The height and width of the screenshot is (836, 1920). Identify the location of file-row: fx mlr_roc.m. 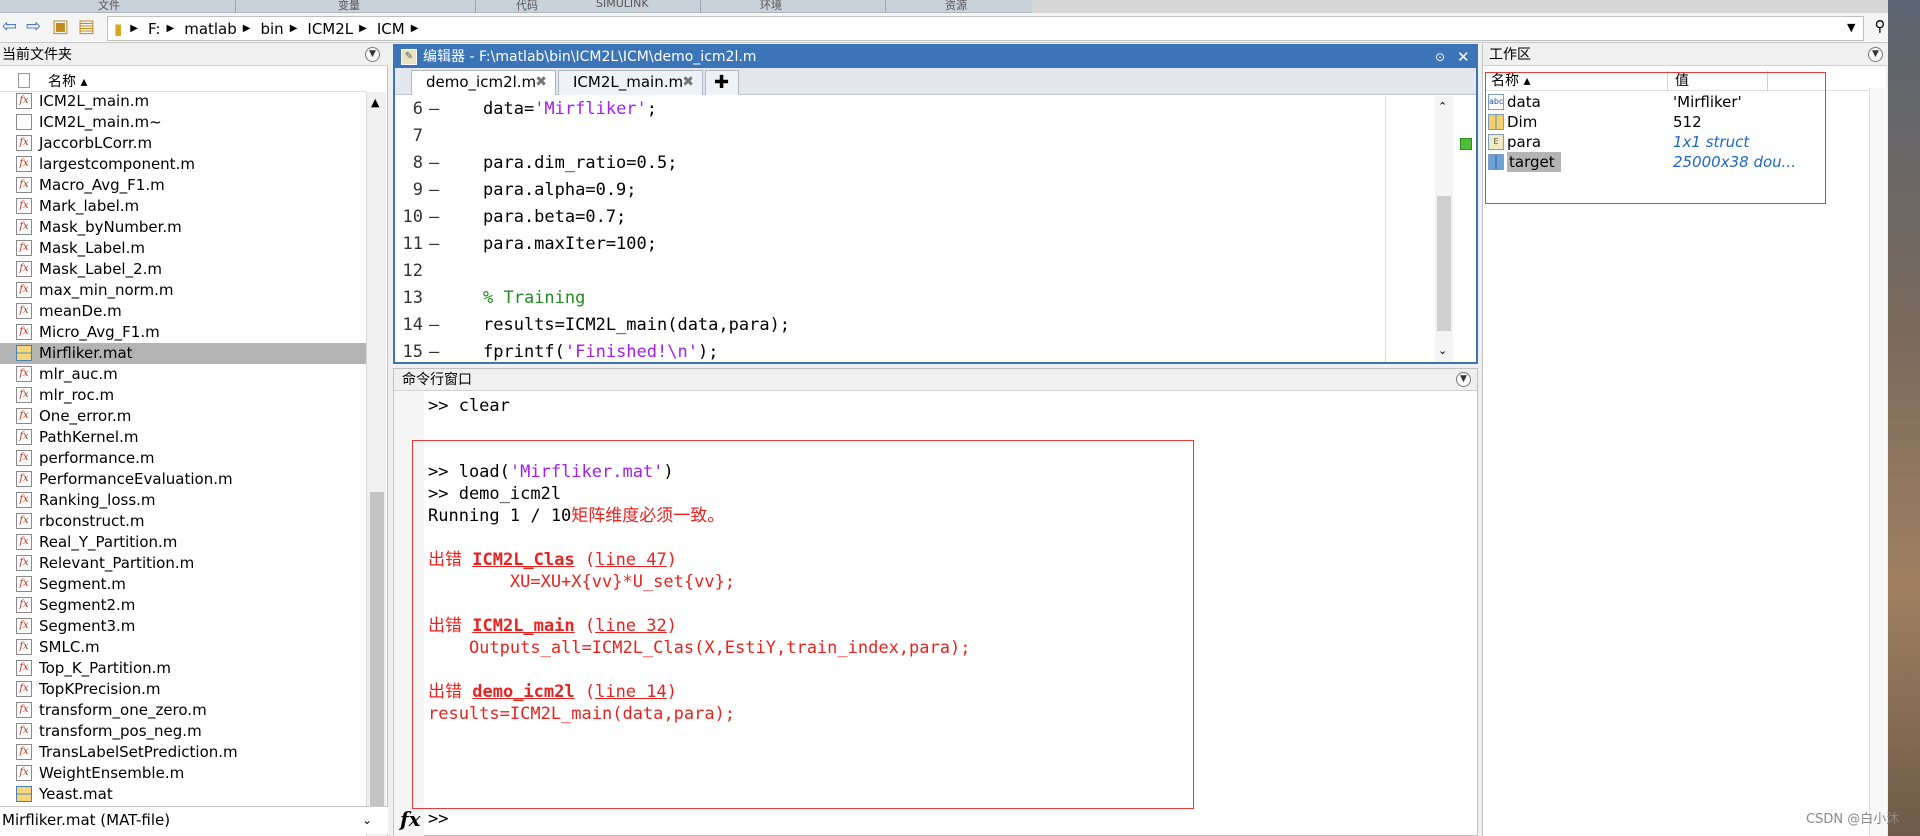
(183, 395).